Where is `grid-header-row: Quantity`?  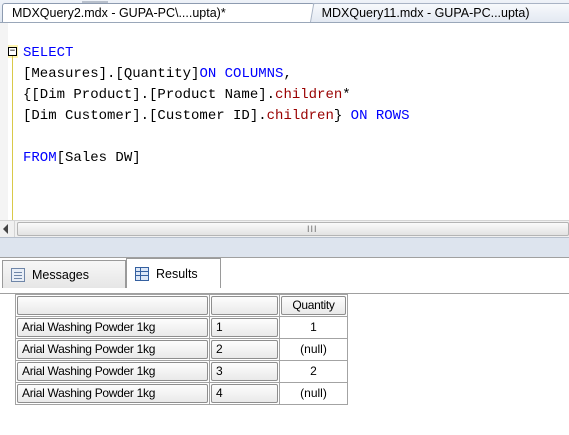
grid-header-row: Quantity is located at coordinates (181, 305).